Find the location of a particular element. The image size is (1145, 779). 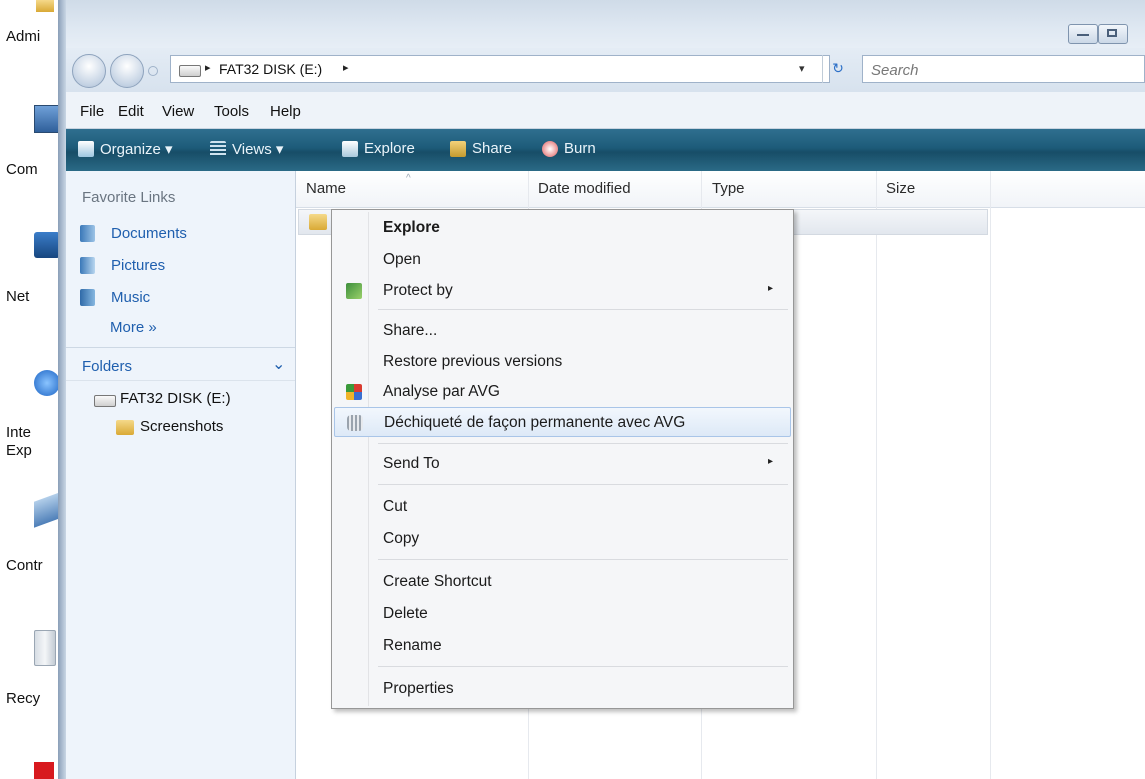

address-dropdown-button: ▾ is located at coordinates (802, 68).